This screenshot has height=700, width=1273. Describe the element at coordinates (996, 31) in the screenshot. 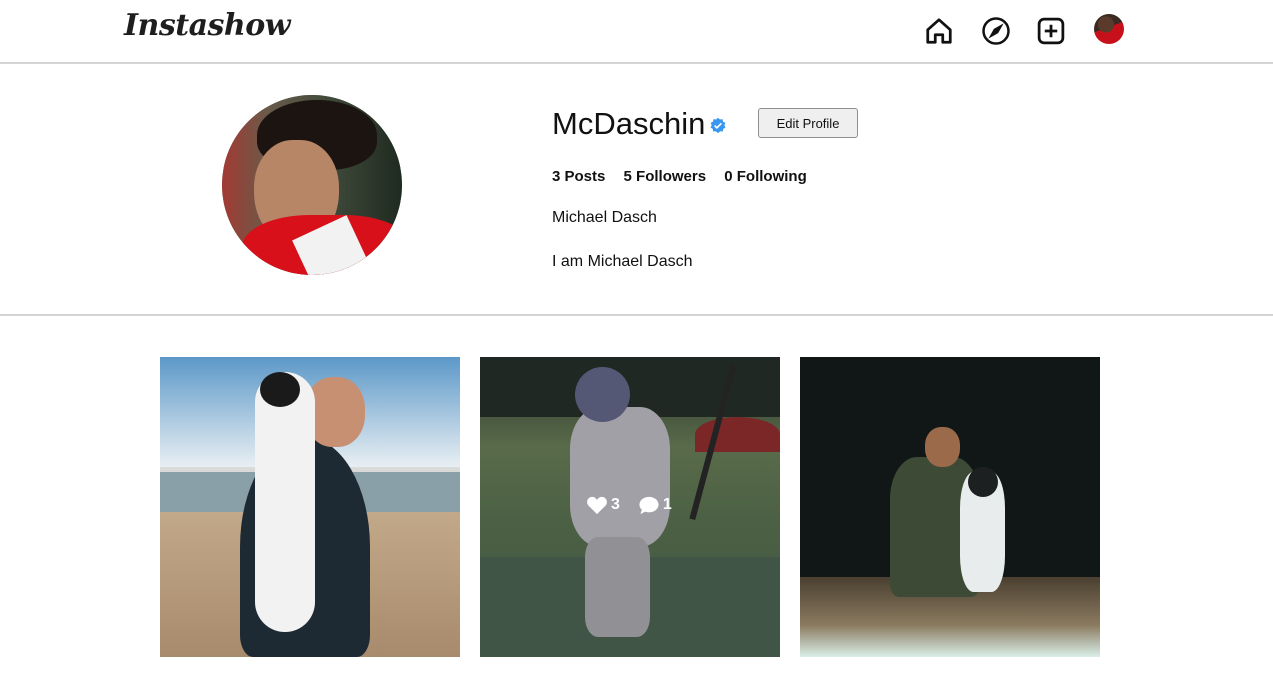

I see `compass-icon` at that location.